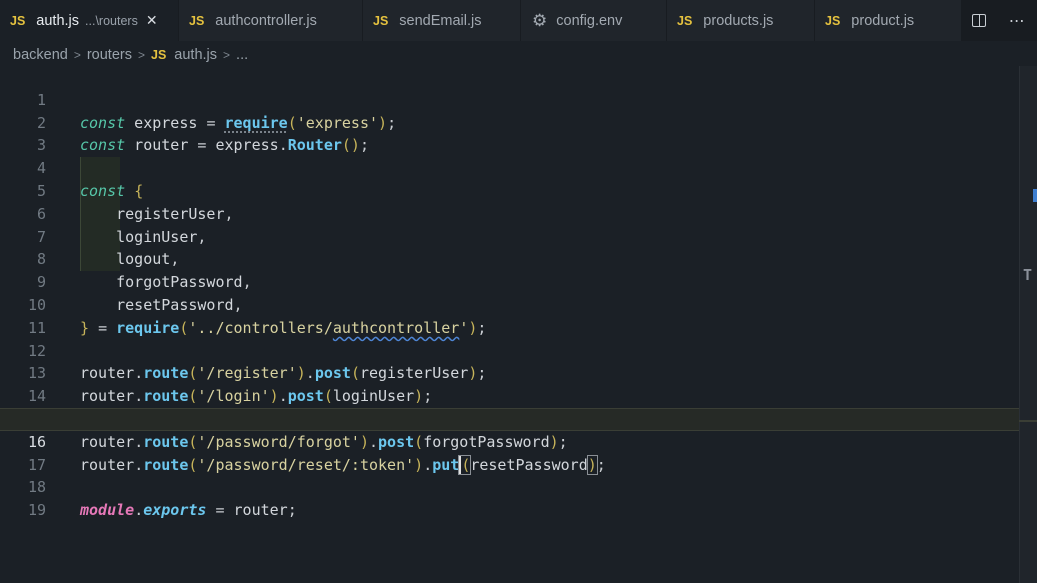 The image size is (1037, 583). I want to click on tab-label: config.env, so click(589, 20).